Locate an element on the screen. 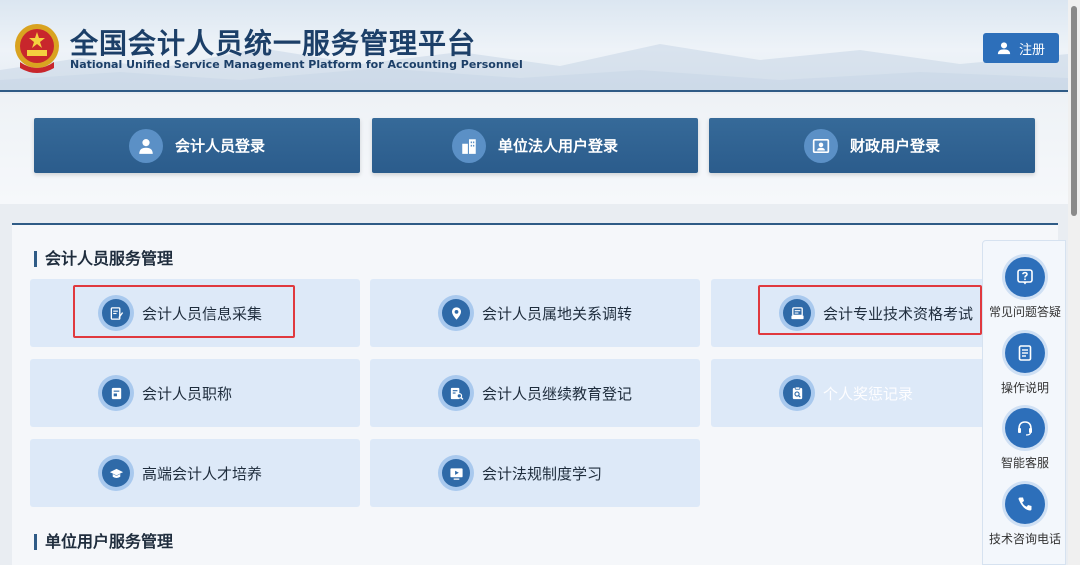 This screenshot has height=565, width=1080. login-label: 财政用户登录 is located at coordinates (894, 146).